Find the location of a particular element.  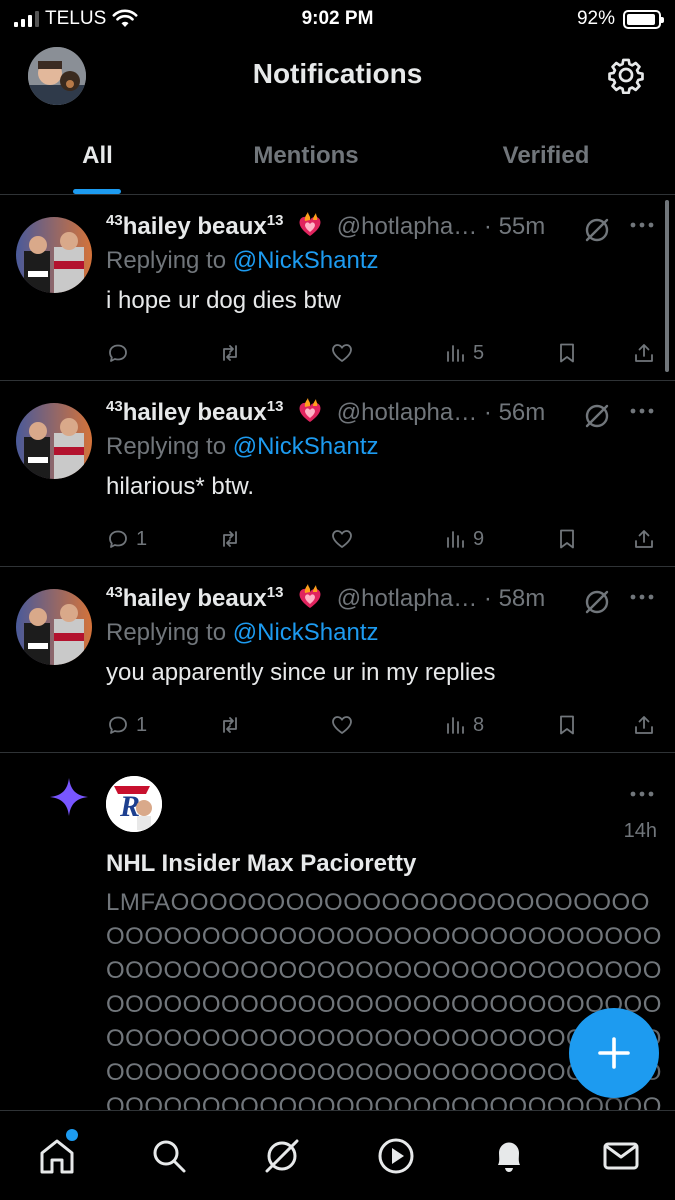

nav-notifications is located at coordinates (509, 1156).